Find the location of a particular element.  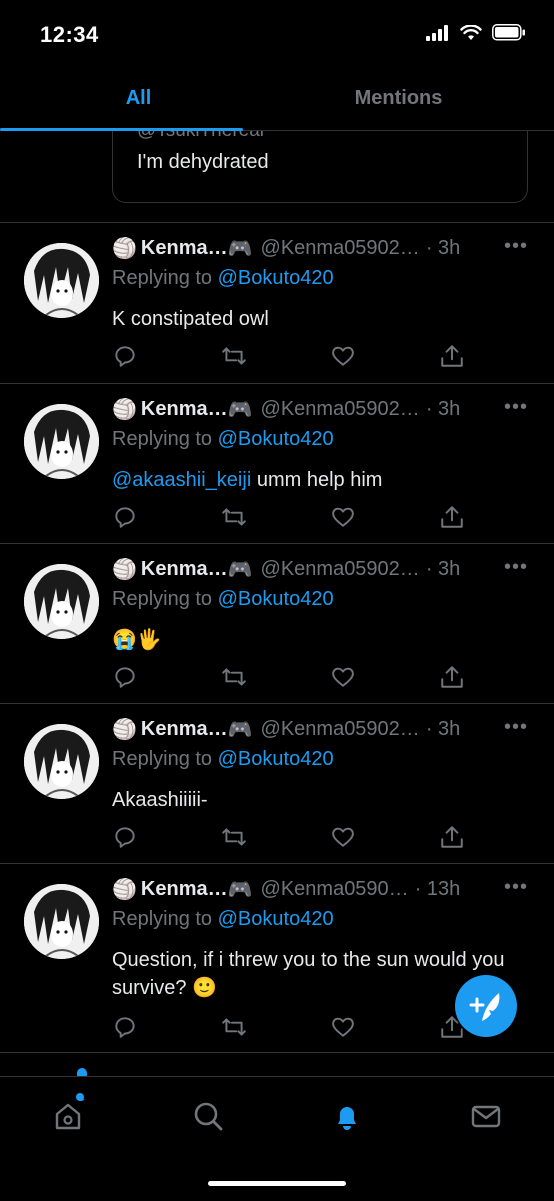

tweet-mention: @akaashii_keiji is located at coordinates (181, 480).